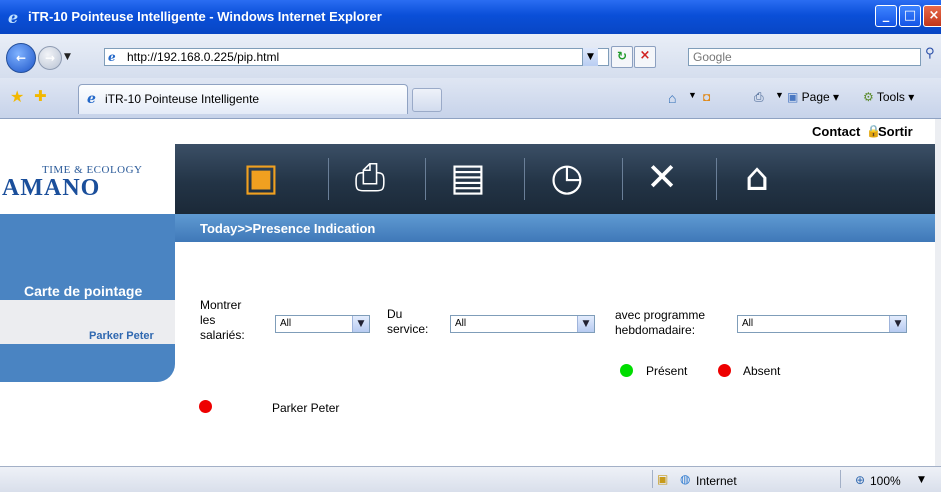 Image resolution: width=941 pixels, height=492 pixels. Describe the element at coordinates (182, 99) in the screenshot. I see `tab-label: iTR-10 Pointeuse Intelligente` at that location.